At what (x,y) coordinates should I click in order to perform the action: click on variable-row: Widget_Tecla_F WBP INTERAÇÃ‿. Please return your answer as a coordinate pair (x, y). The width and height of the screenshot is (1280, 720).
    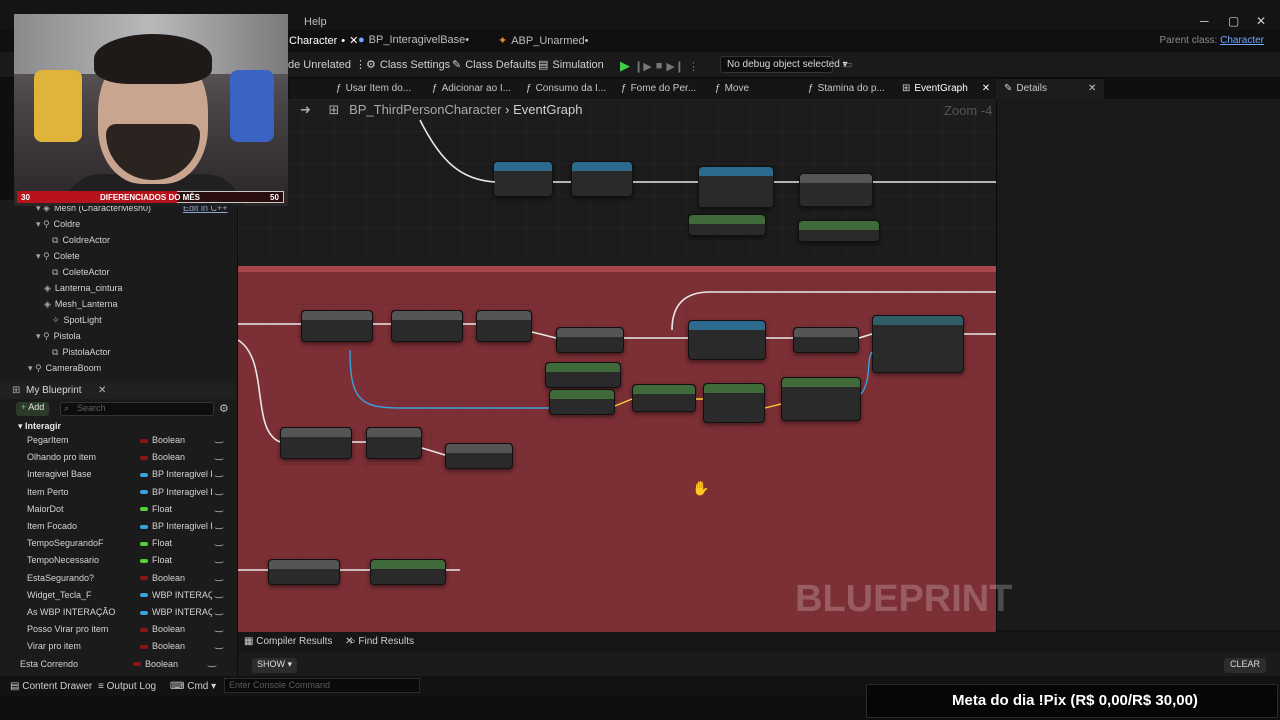
    Looking at the image, I should click on (118, 595).